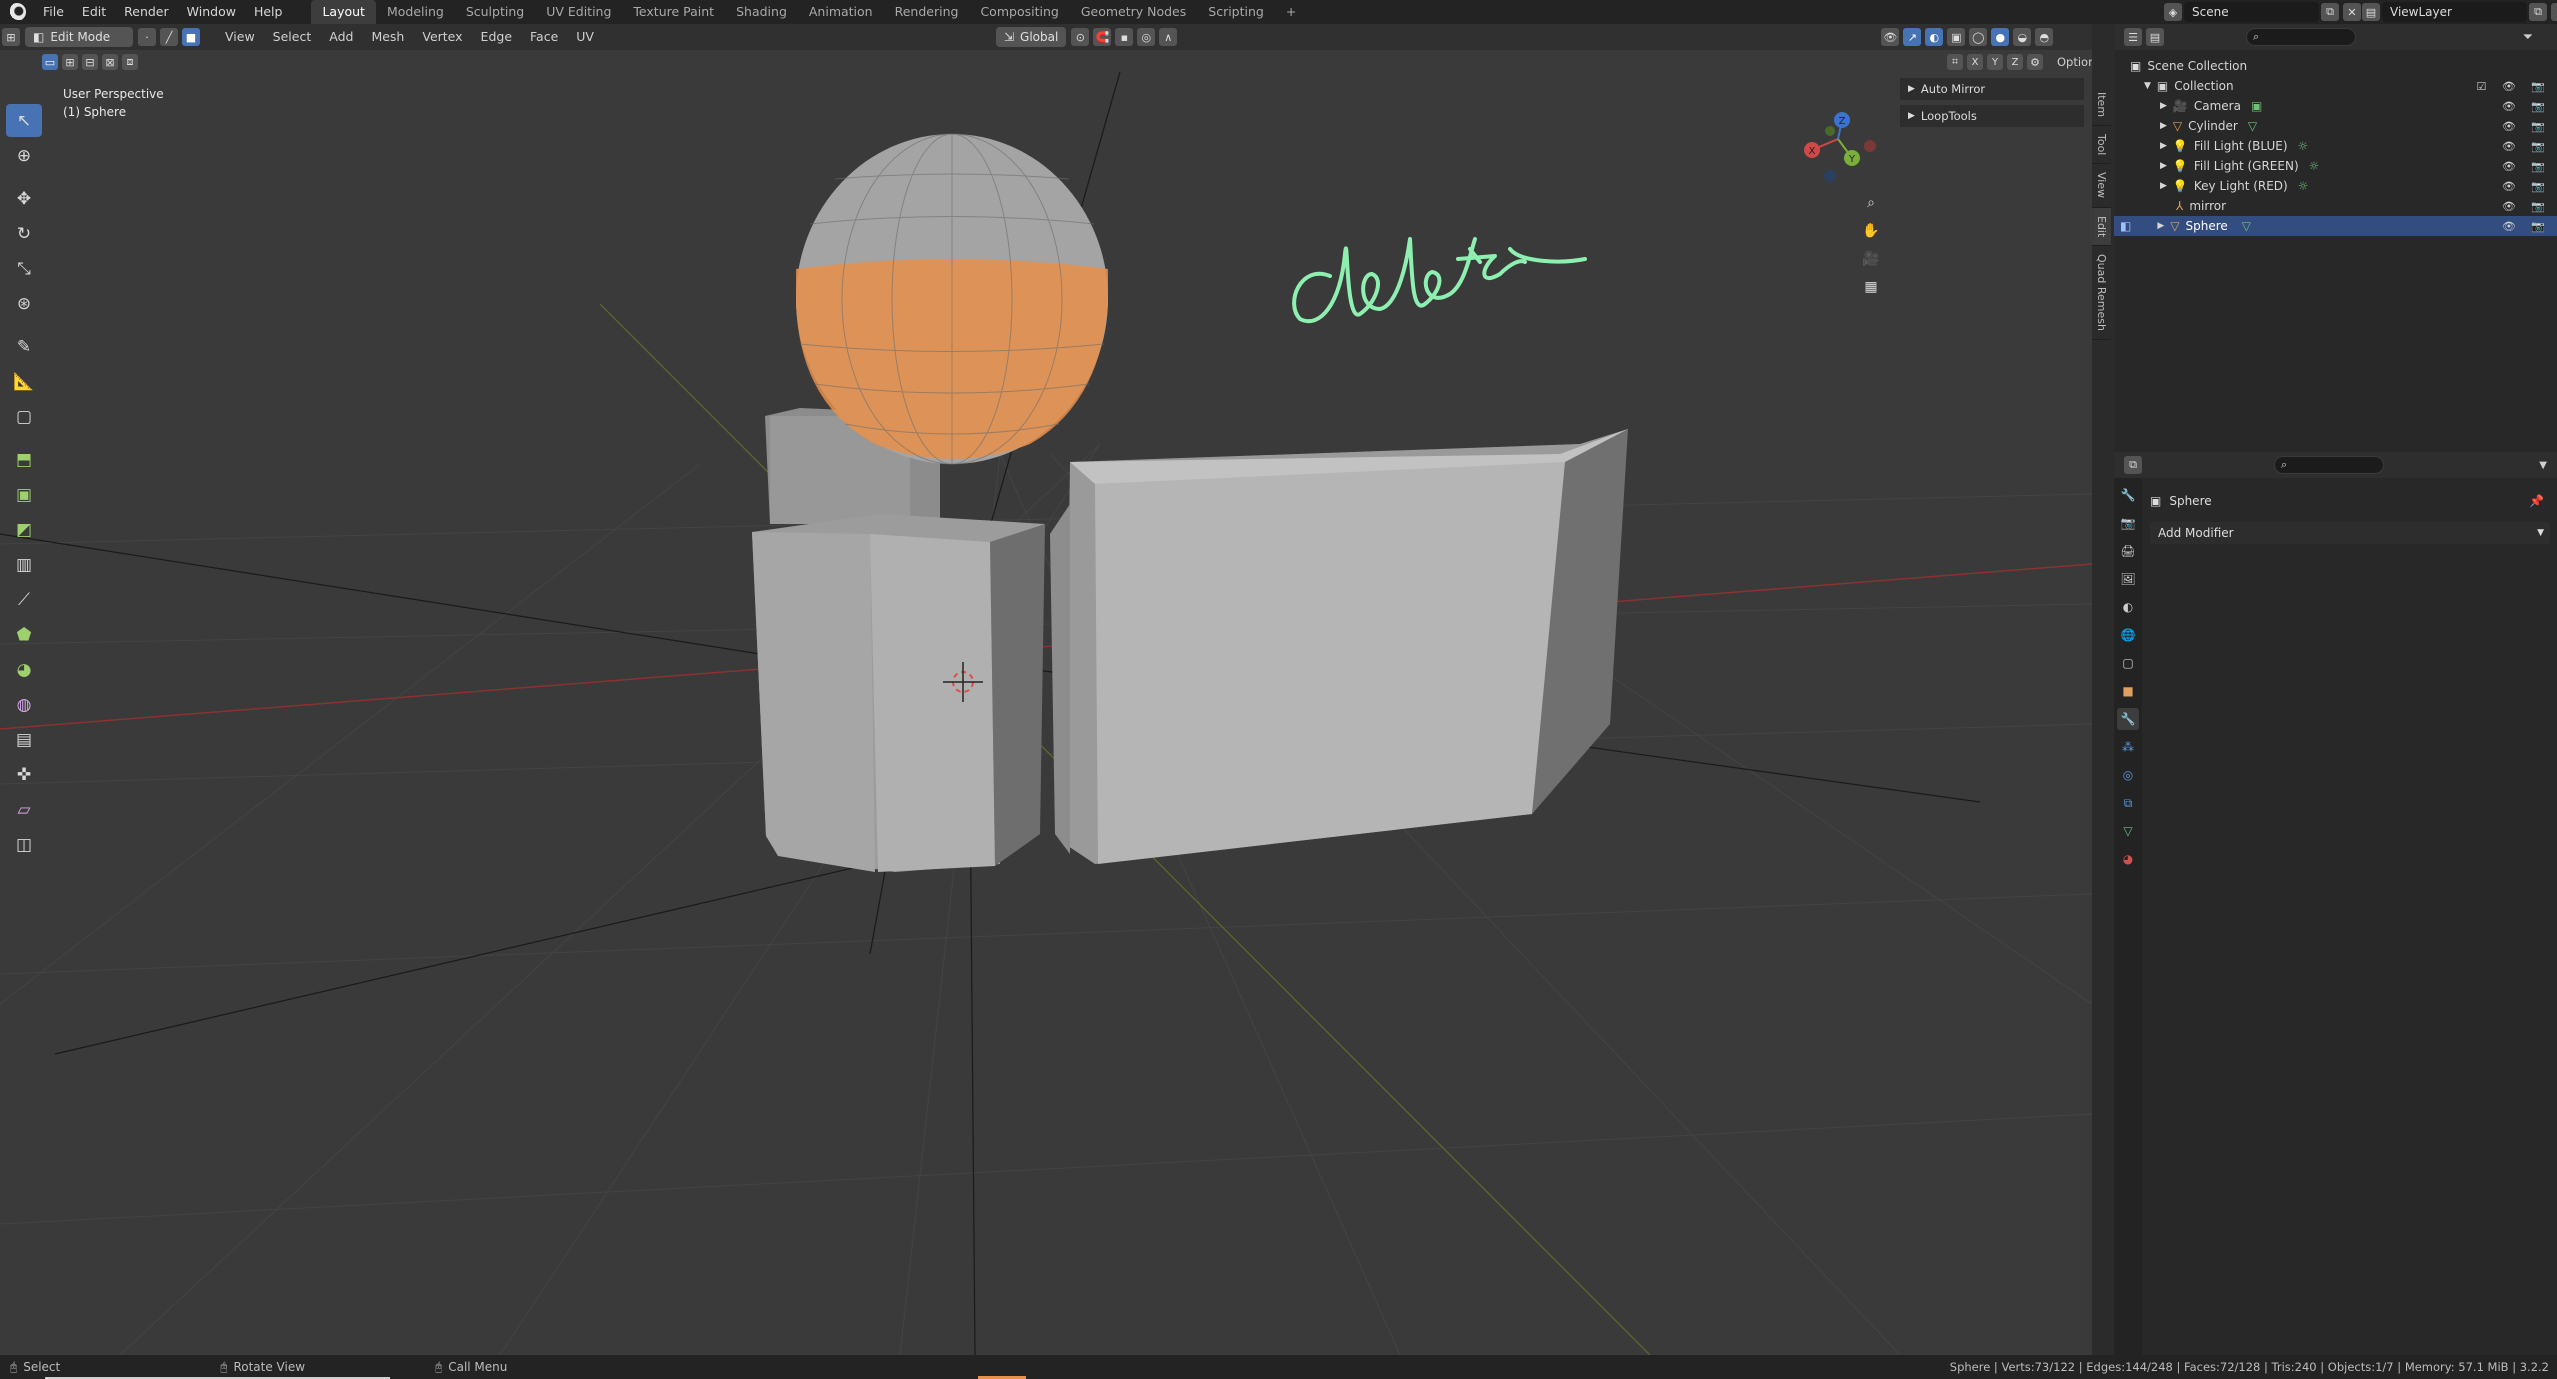 Image resolution: width=2557 pixels, height=1379 pixels. I want to click on mirror-box, so click(1339, 646).